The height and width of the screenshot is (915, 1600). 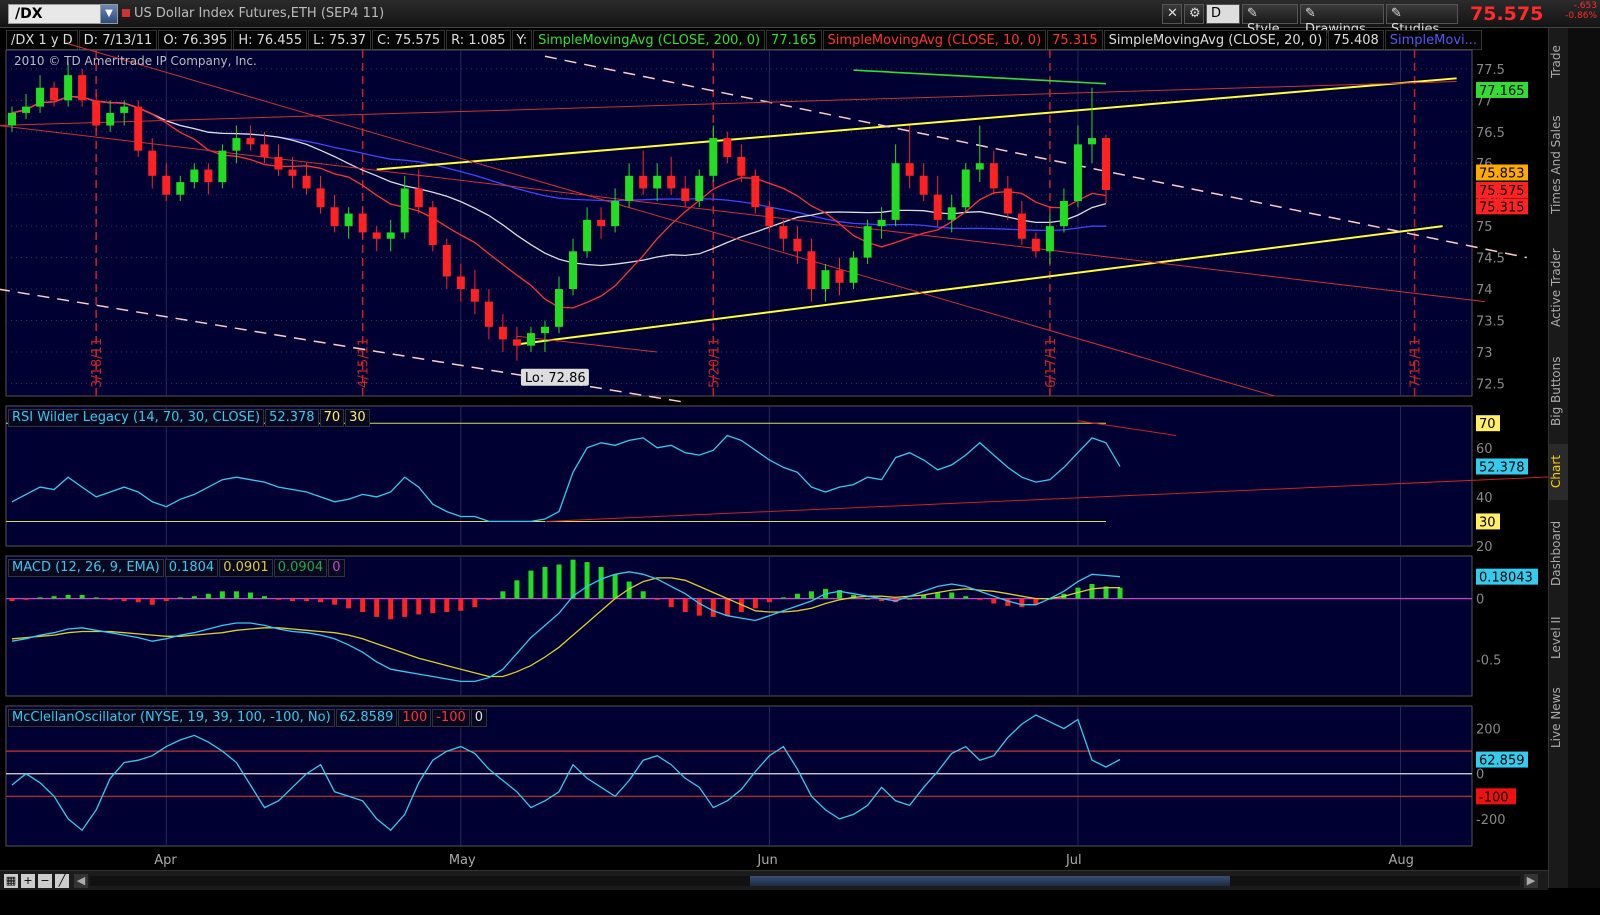 I want to click on mcclellan-zero: 0, so click(x=479, y=718).